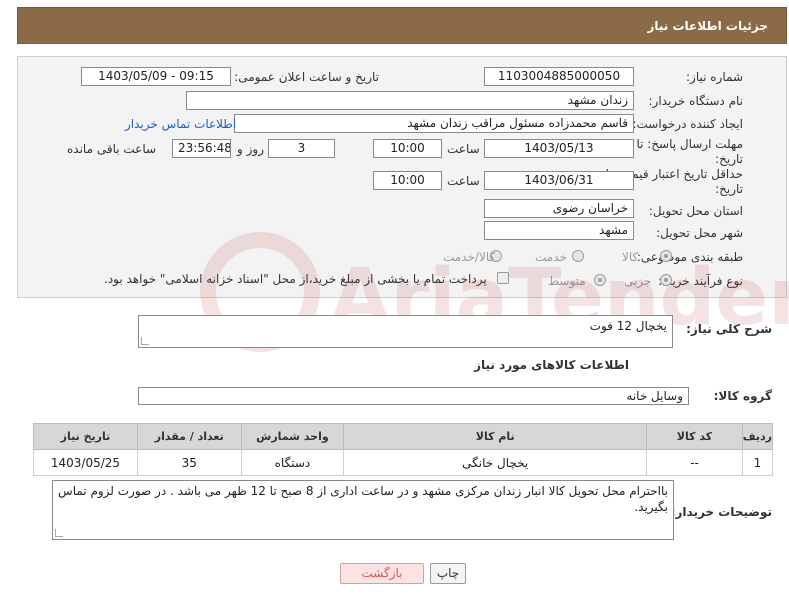 The width and height of the screenshot is (789, 598). I want to click on category-option-both: کالا/خدمت, so click(469, 257).